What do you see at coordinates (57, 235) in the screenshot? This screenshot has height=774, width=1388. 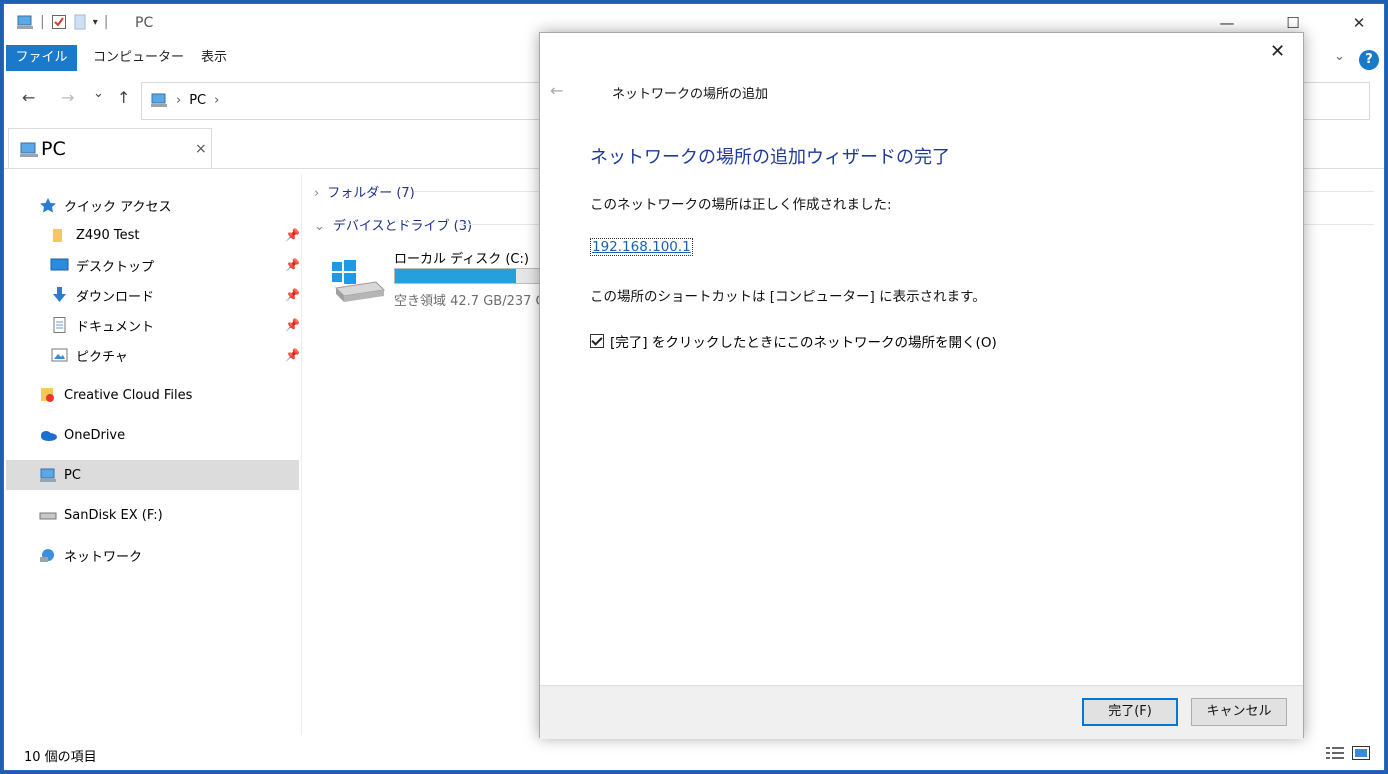 I see `folder-icon` at bounding box center [57, 235].